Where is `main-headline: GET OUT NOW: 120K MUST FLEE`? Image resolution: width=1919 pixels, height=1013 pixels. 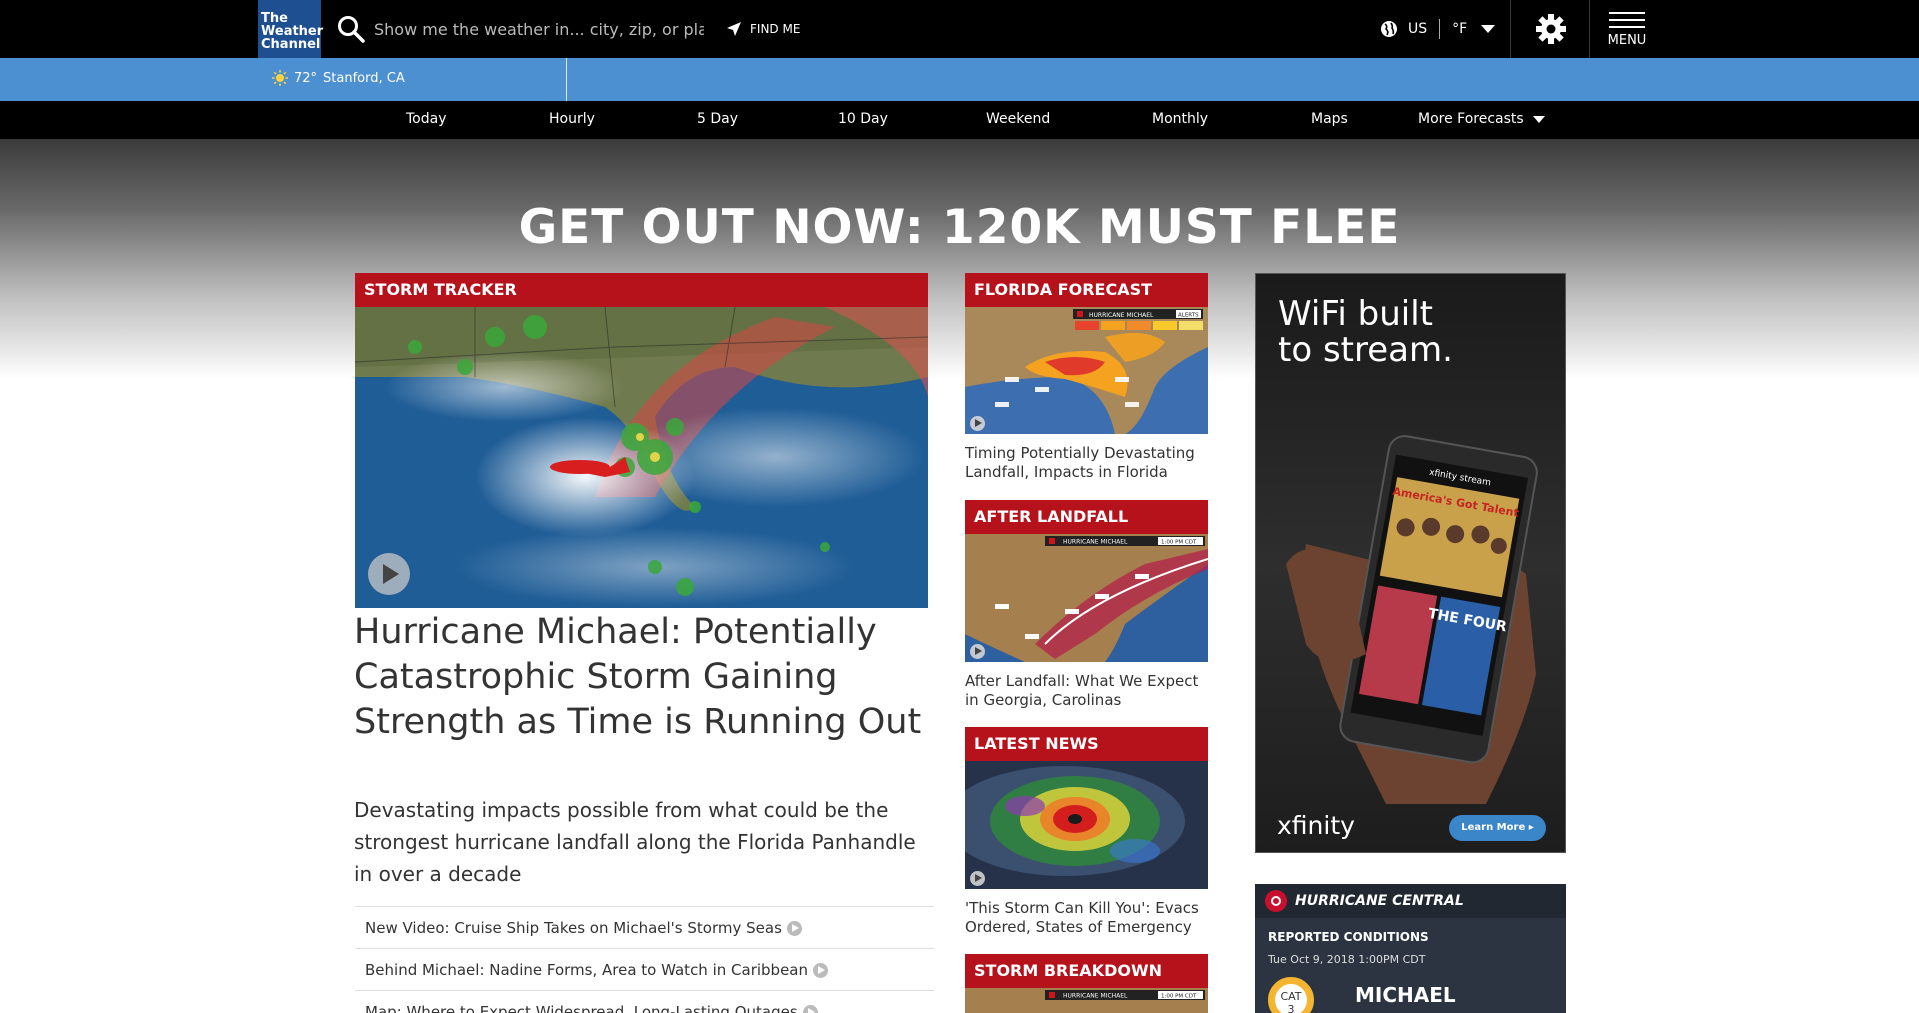
main-headline: GET OUT NOW: 120K MUST FLEE is located at coordinates (959, 227).